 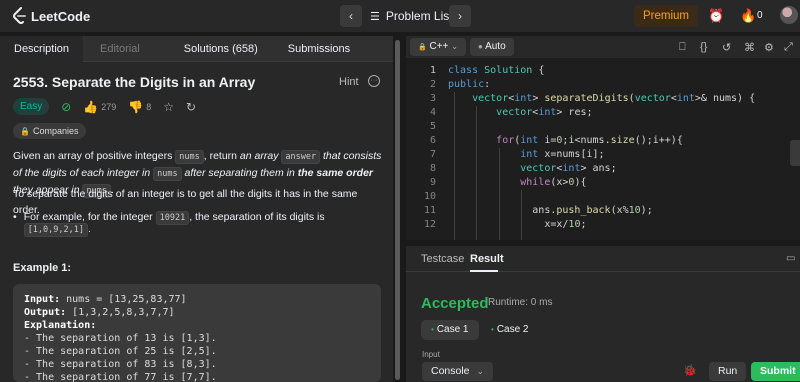 What do you see at coordinates (450, 371) in the screenshot?
I see `console-label: Console` at bounding box center [450, 371].